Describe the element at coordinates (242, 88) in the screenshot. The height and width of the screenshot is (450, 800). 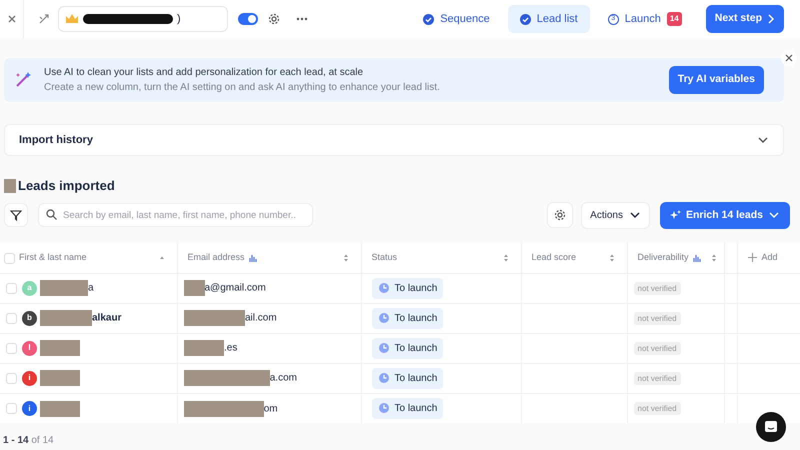
I see `banner-text: Create a new column, turn the AI setting on and ask AI anything to enhance your lead list.` at that location.